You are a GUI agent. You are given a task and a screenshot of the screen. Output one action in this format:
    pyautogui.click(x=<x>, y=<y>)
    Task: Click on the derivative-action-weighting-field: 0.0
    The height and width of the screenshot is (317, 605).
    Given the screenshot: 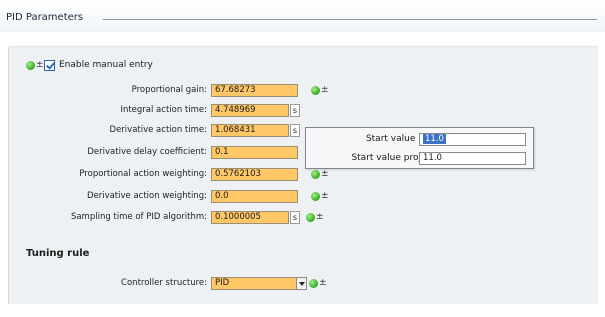 What is the action you would take?
    pyautogui.click(x=254, y=196)
    